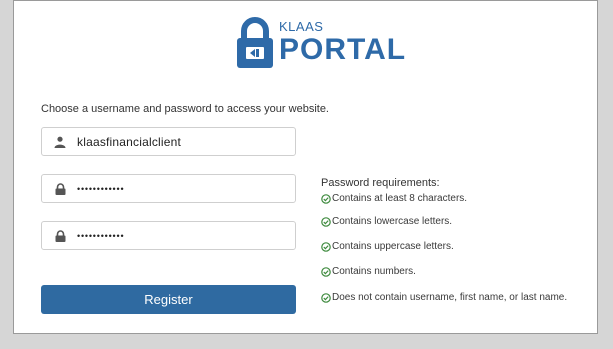 Image resolution: width=613 pixels, height=349 pixels. Describe the element at coordinates (168, 188) in the screenshot. I see `password-field: ••••••••••••` at that location.